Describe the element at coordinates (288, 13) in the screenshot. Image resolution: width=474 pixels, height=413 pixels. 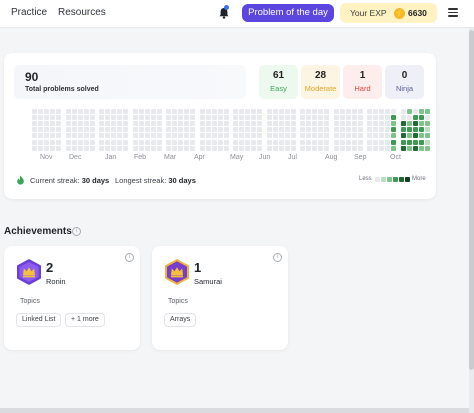
I see `problem-of-the-day-button: Problem of the day` at that location.